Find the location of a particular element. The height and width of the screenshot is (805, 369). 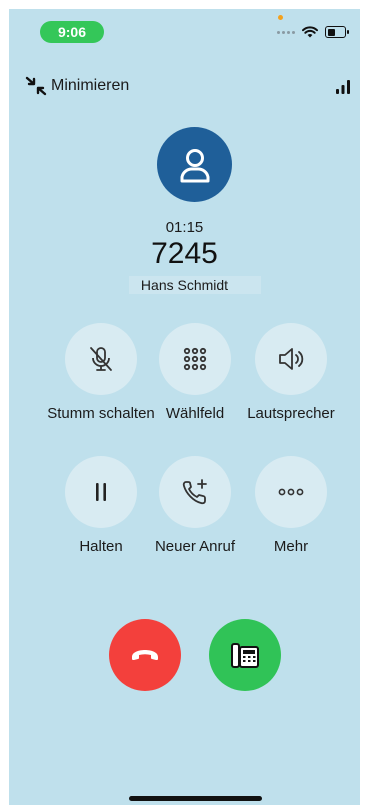

more-button is located at coordinates (291, 492).